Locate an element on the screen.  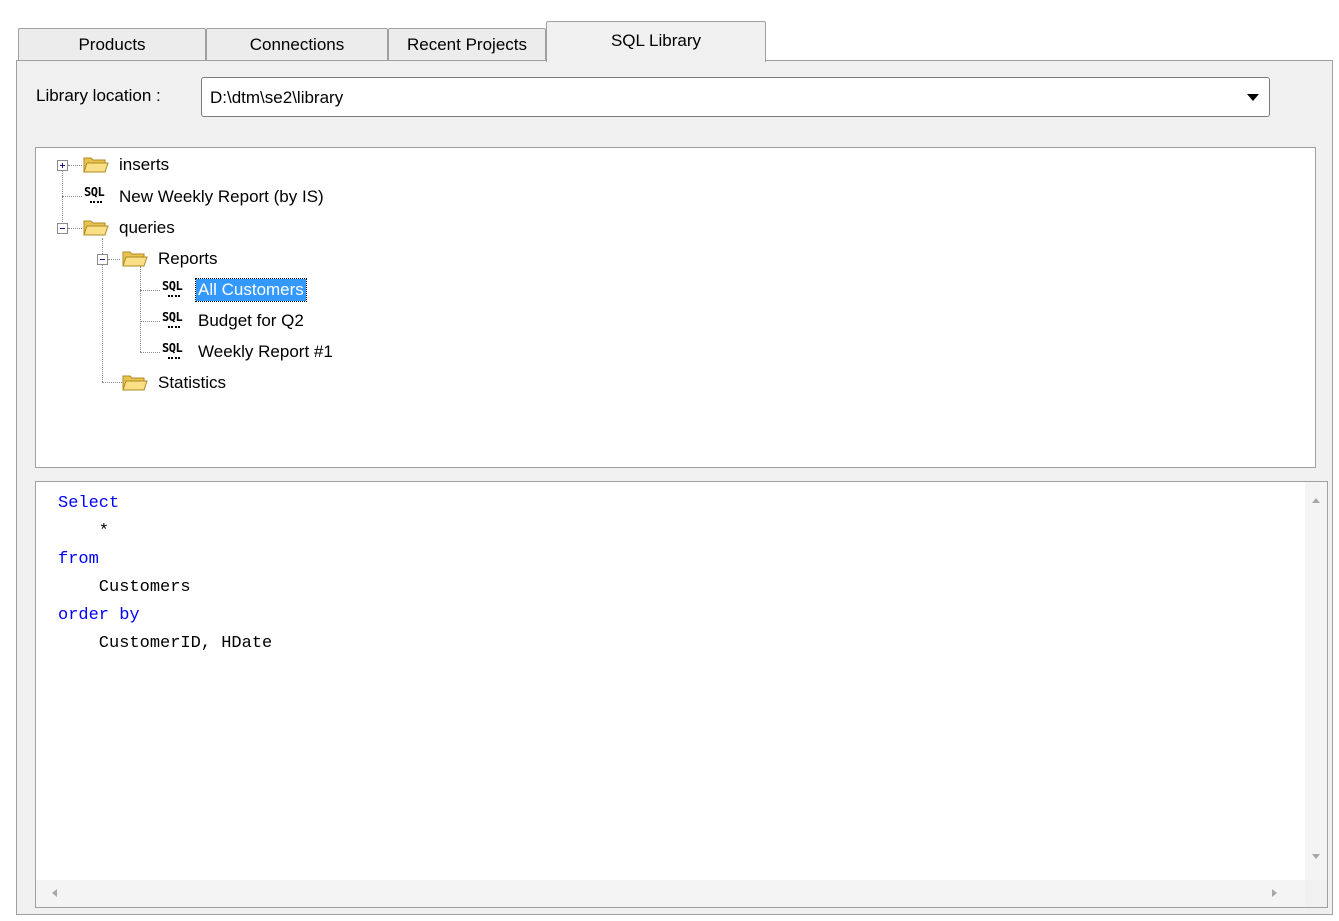
tree-node-inserts: inserts is located at coordinates (144, 165).